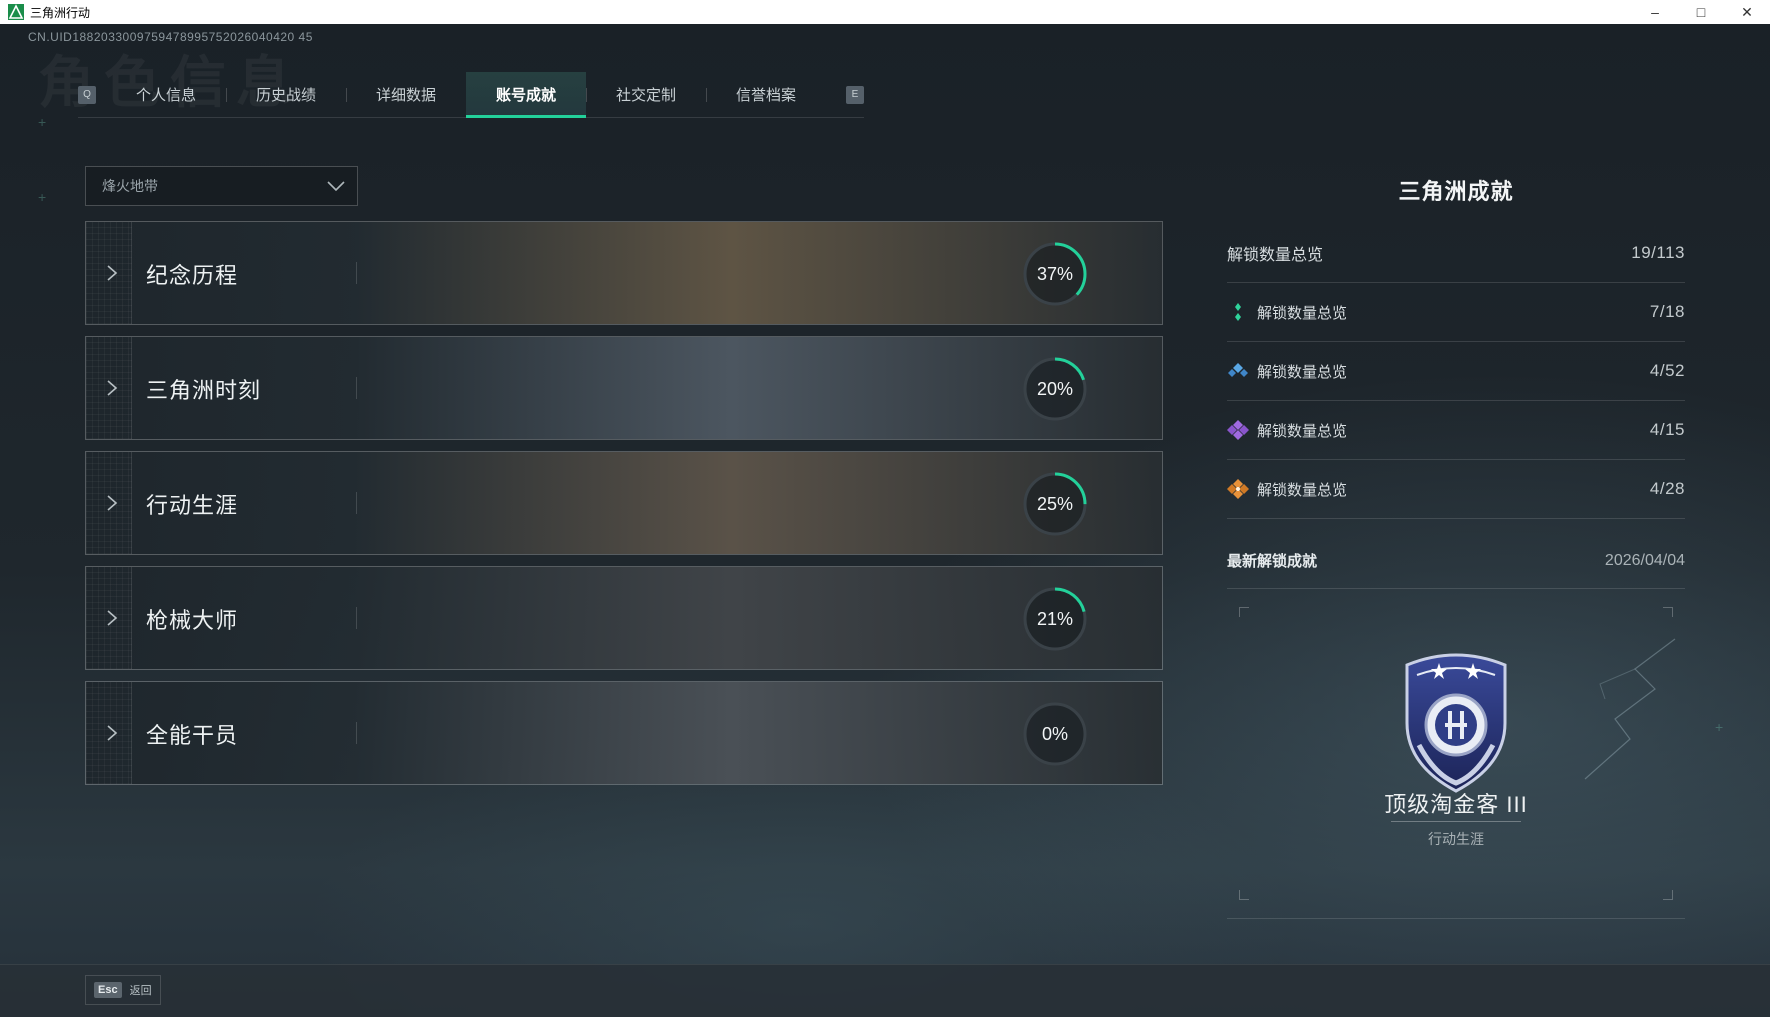 The height and width of the screenshot is (1017, 1770). Describe the element at coordinates (1055, 503) in the screenshot. I see `progress-percent: 25%` at that location.